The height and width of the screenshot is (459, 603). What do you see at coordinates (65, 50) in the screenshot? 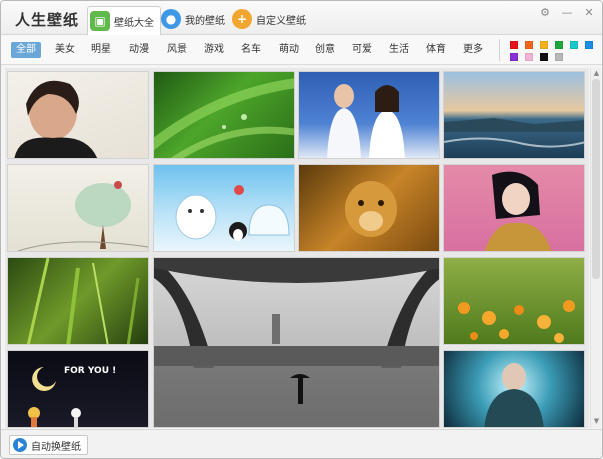
I see `category-beauty: 美女` at bounding box center [65, 50].